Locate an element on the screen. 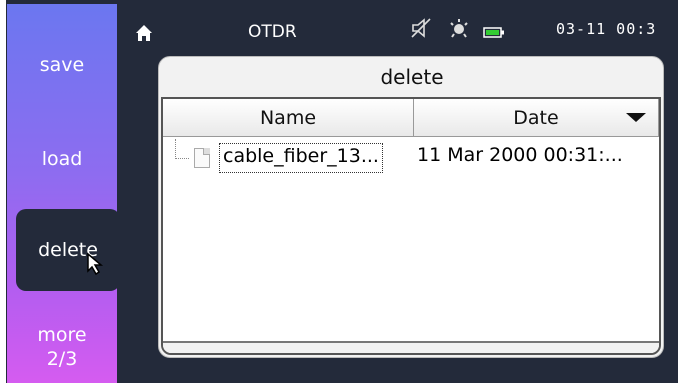 Image resolution: width=678 pixels, height=383 pixels. column-date-label: Date is located at coordinates (536, 117).